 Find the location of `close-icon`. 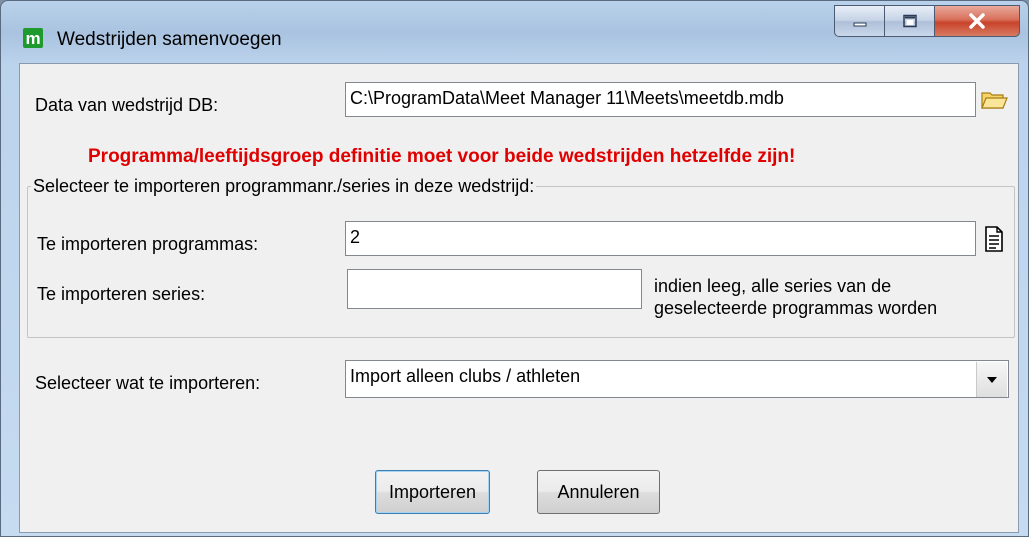

close-icon is located at coordinates (977, 21).